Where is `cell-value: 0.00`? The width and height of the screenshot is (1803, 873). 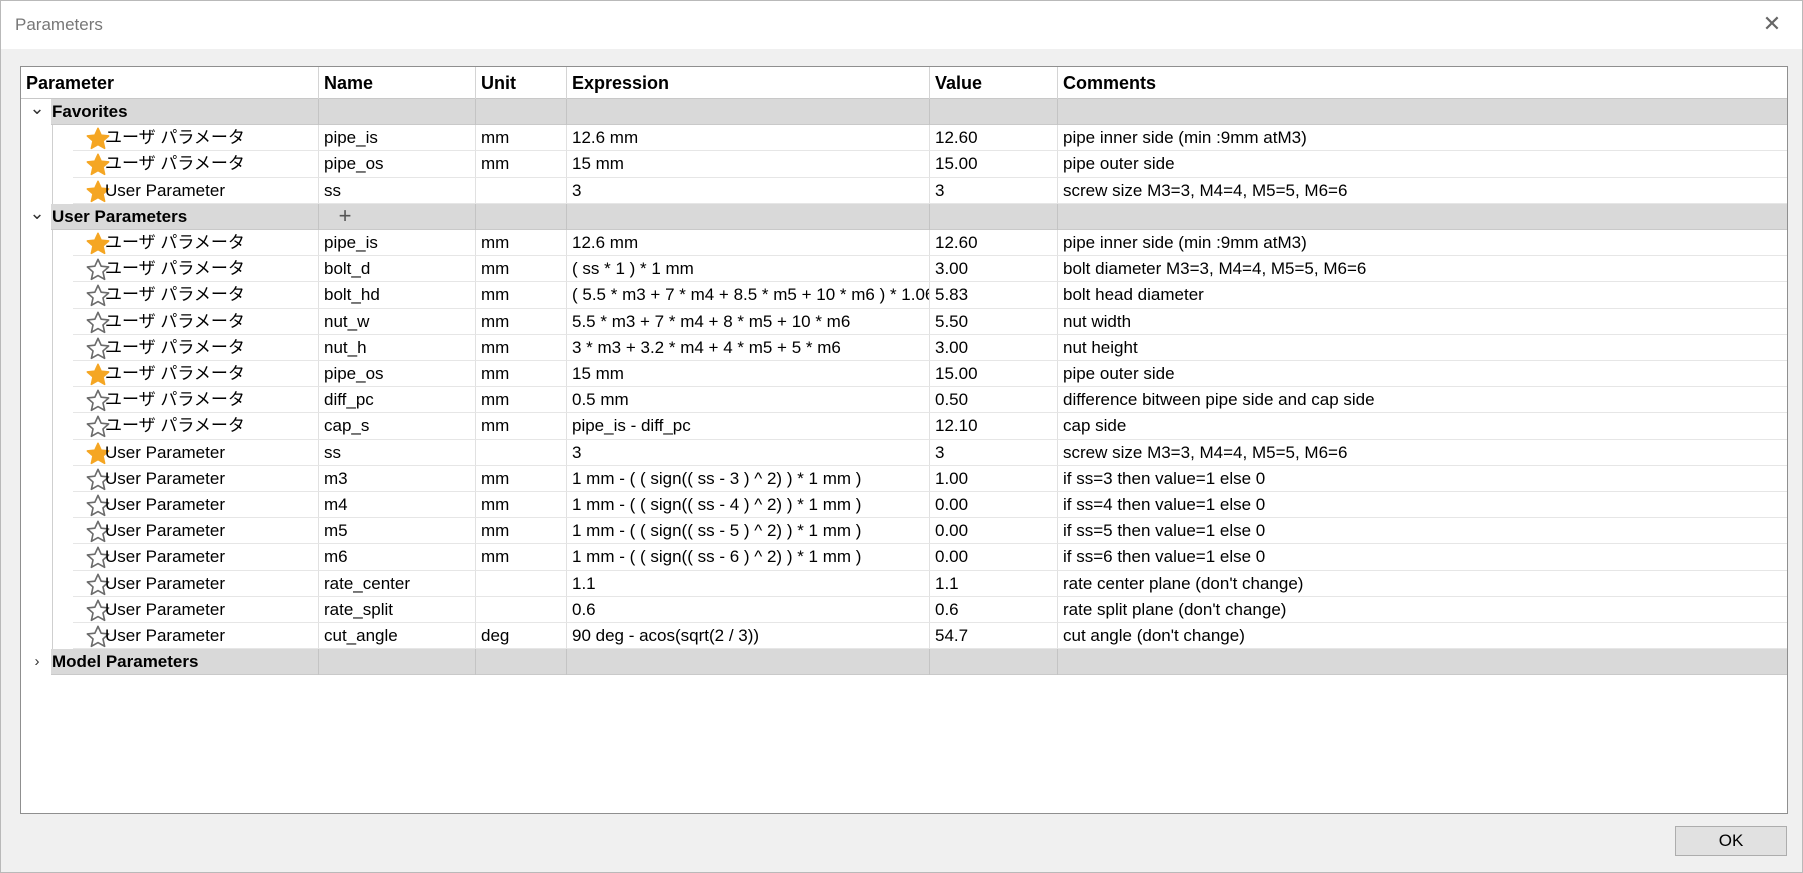 cell-value: 0.00 is located at coordinates (994, 531).